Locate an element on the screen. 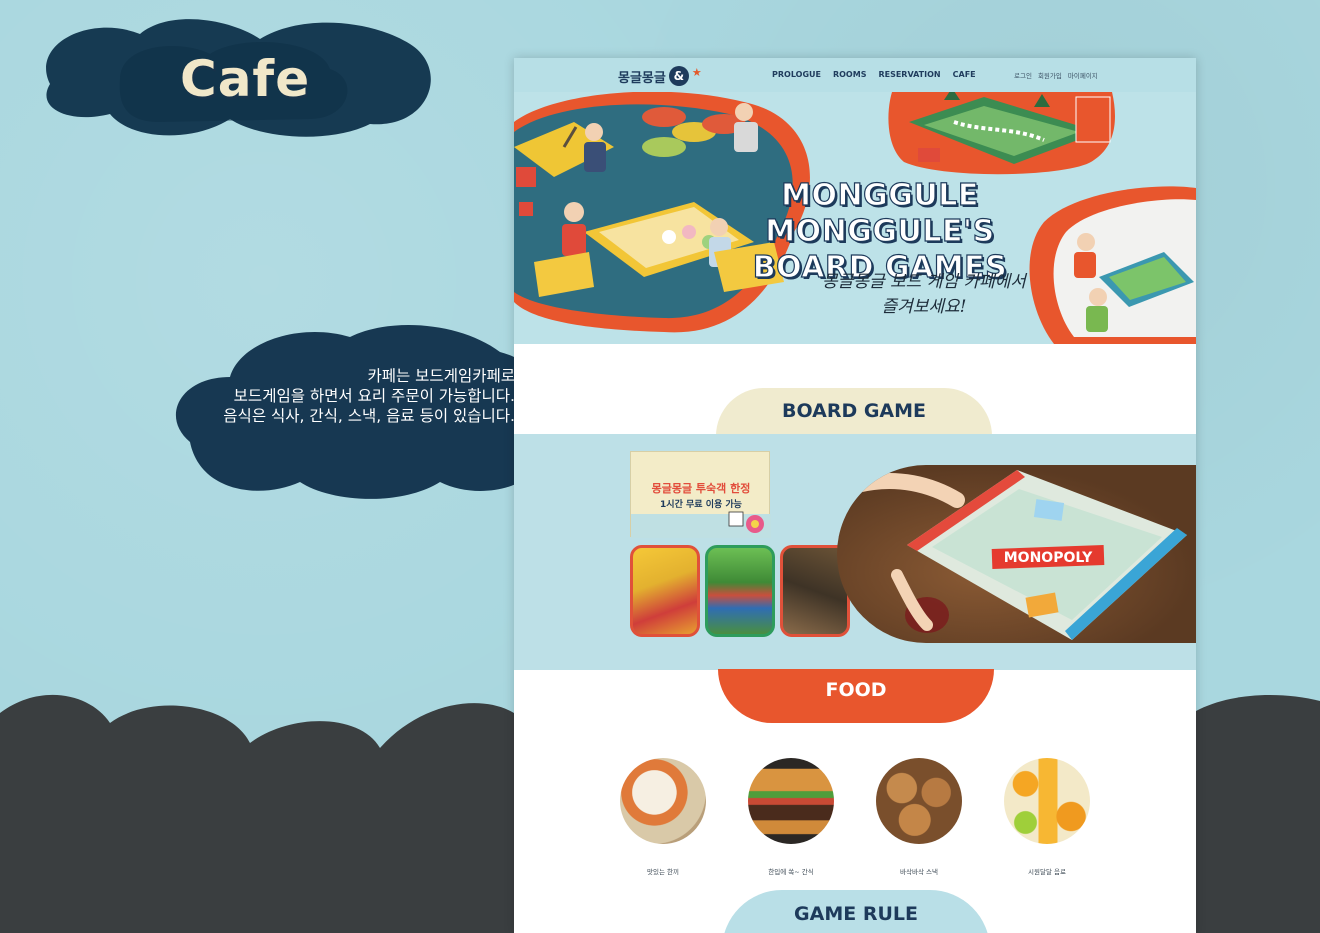 The width and height of the screenshot is (1320, 933). site-logo: 몽글몽글 & ★ is located at coordinates (660, 76).